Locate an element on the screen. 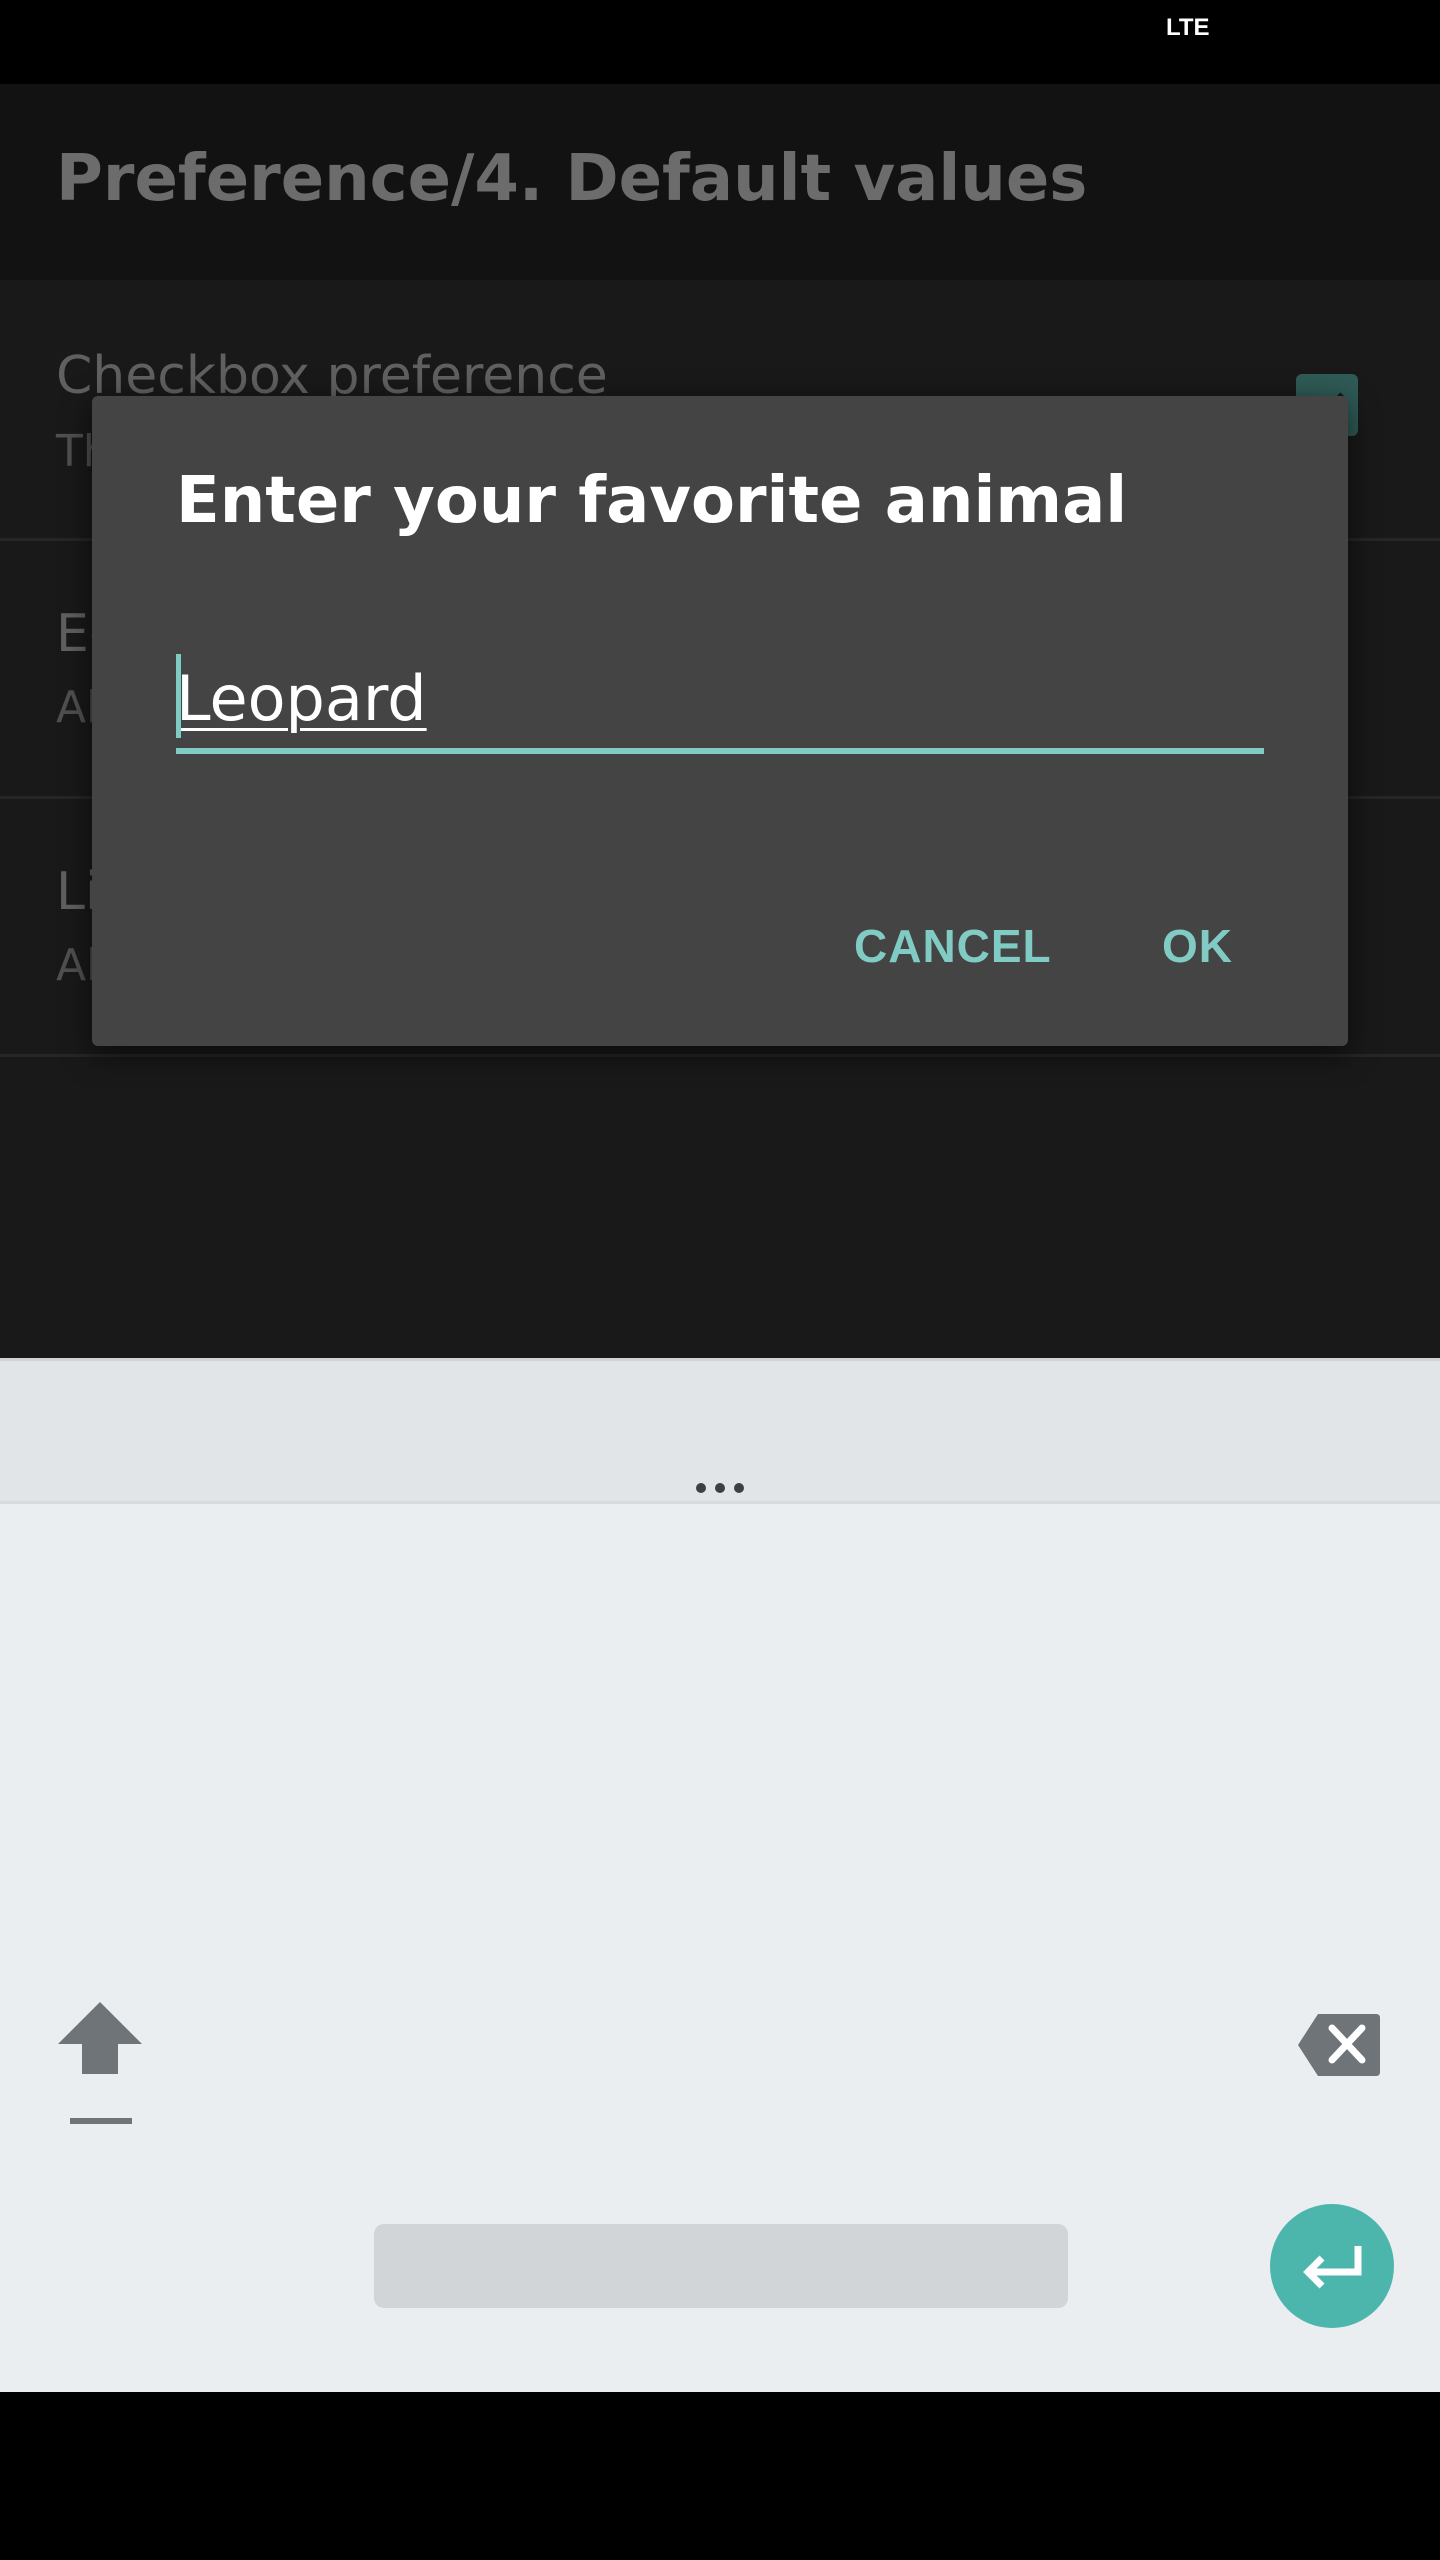 This screenshot has width=1440, height=2560. enter-return-icon is located at coordinates (1332, 2267).